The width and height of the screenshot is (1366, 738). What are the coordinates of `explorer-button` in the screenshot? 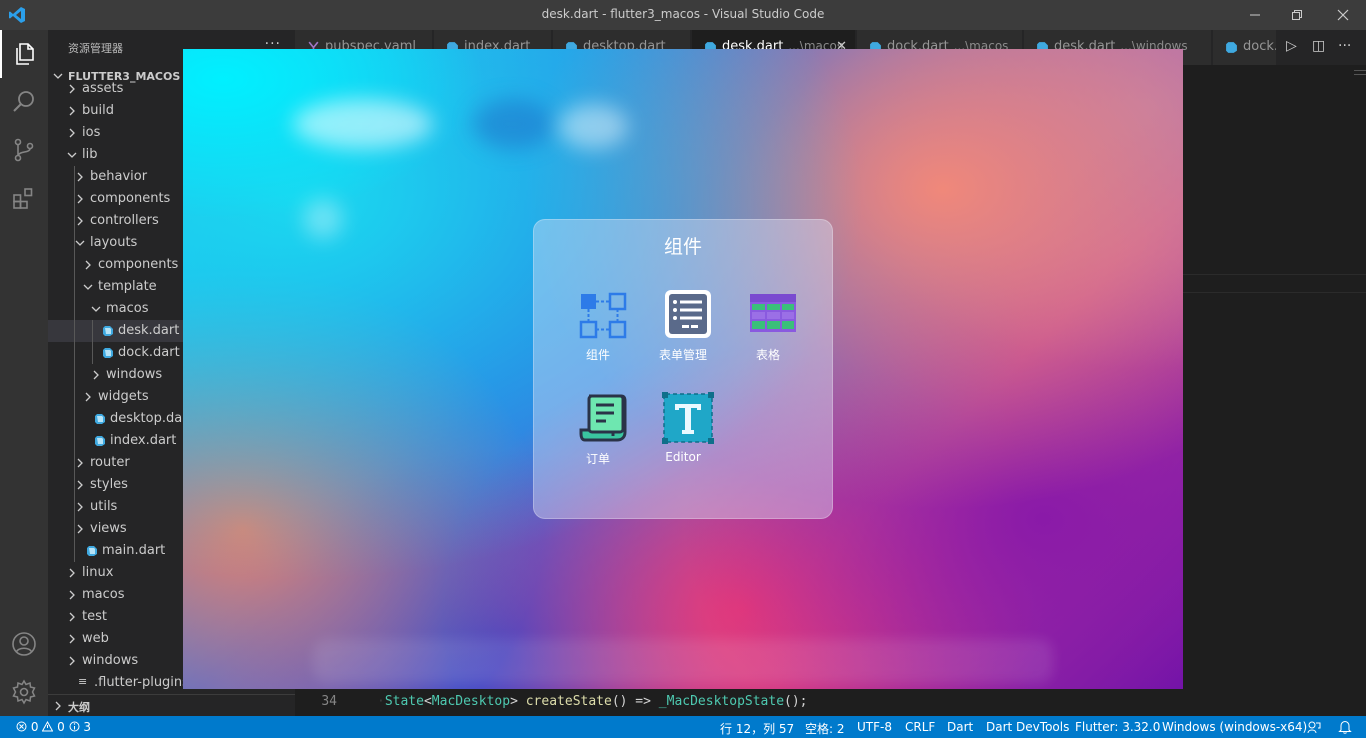 It's located at (24, 54).